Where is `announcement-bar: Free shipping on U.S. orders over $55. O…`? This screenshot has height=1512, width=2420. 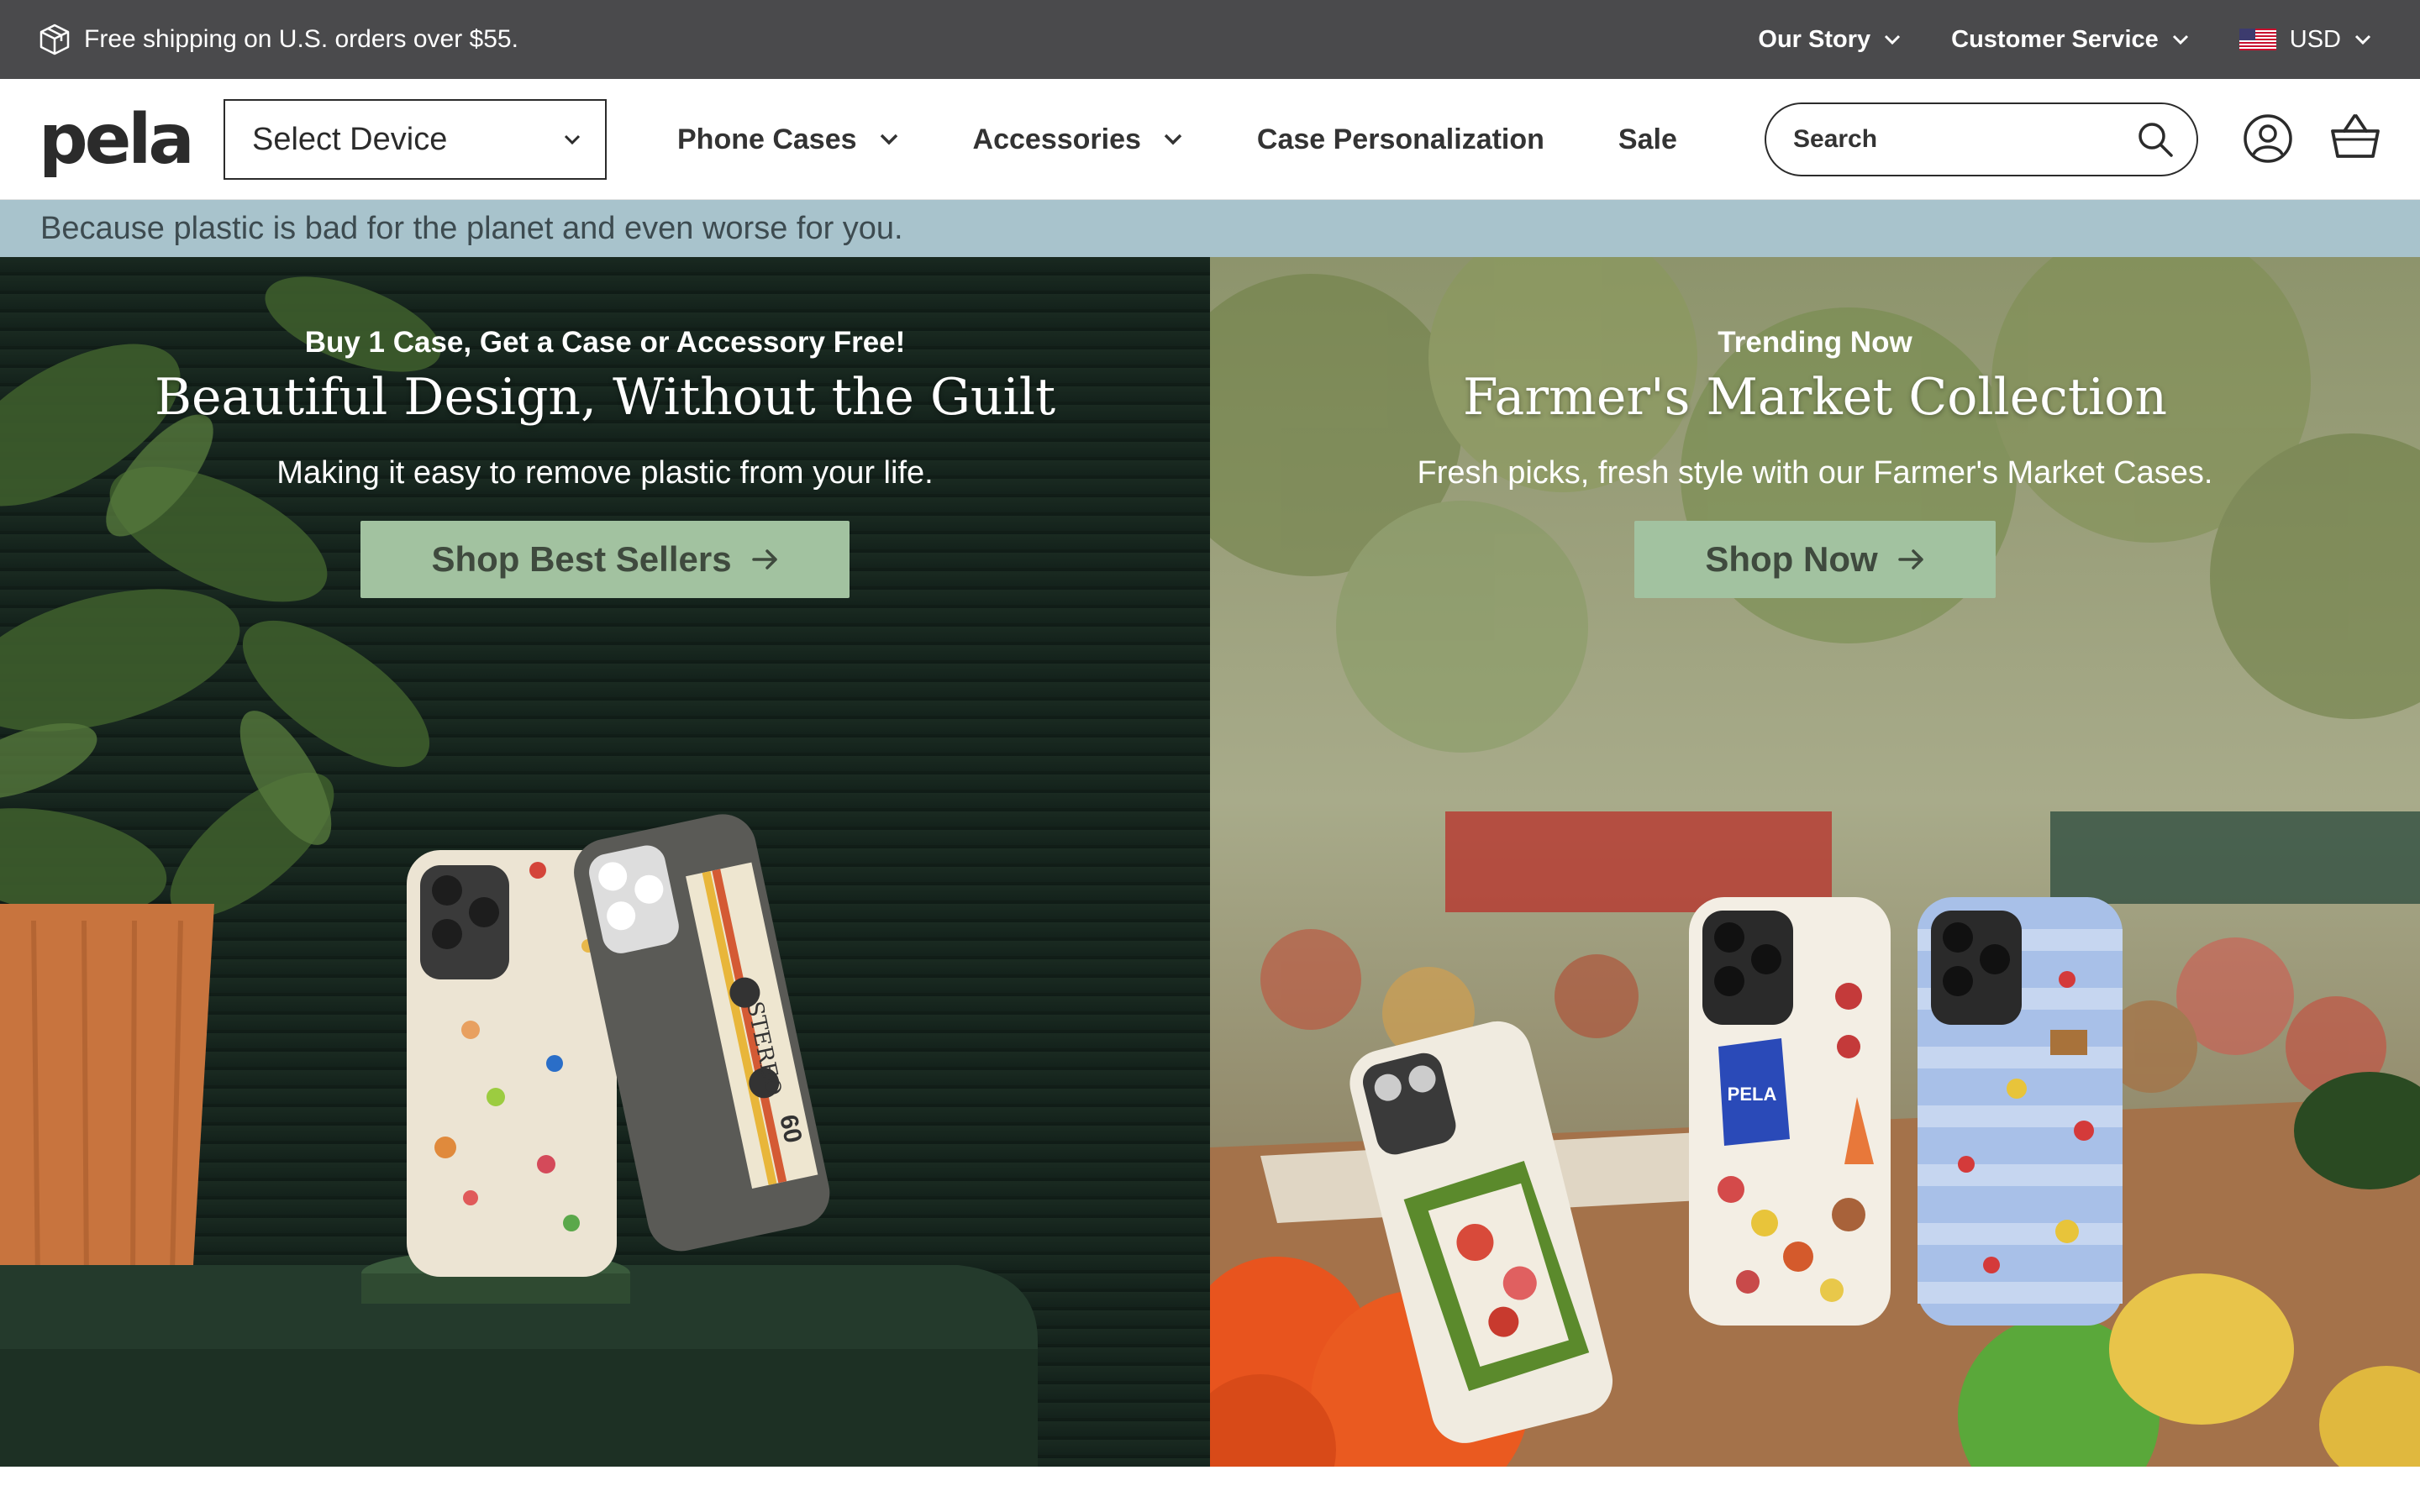
announcement-bar: Free shipping on U.S. orders over $55. O… is located at coordinates (1210, 39).